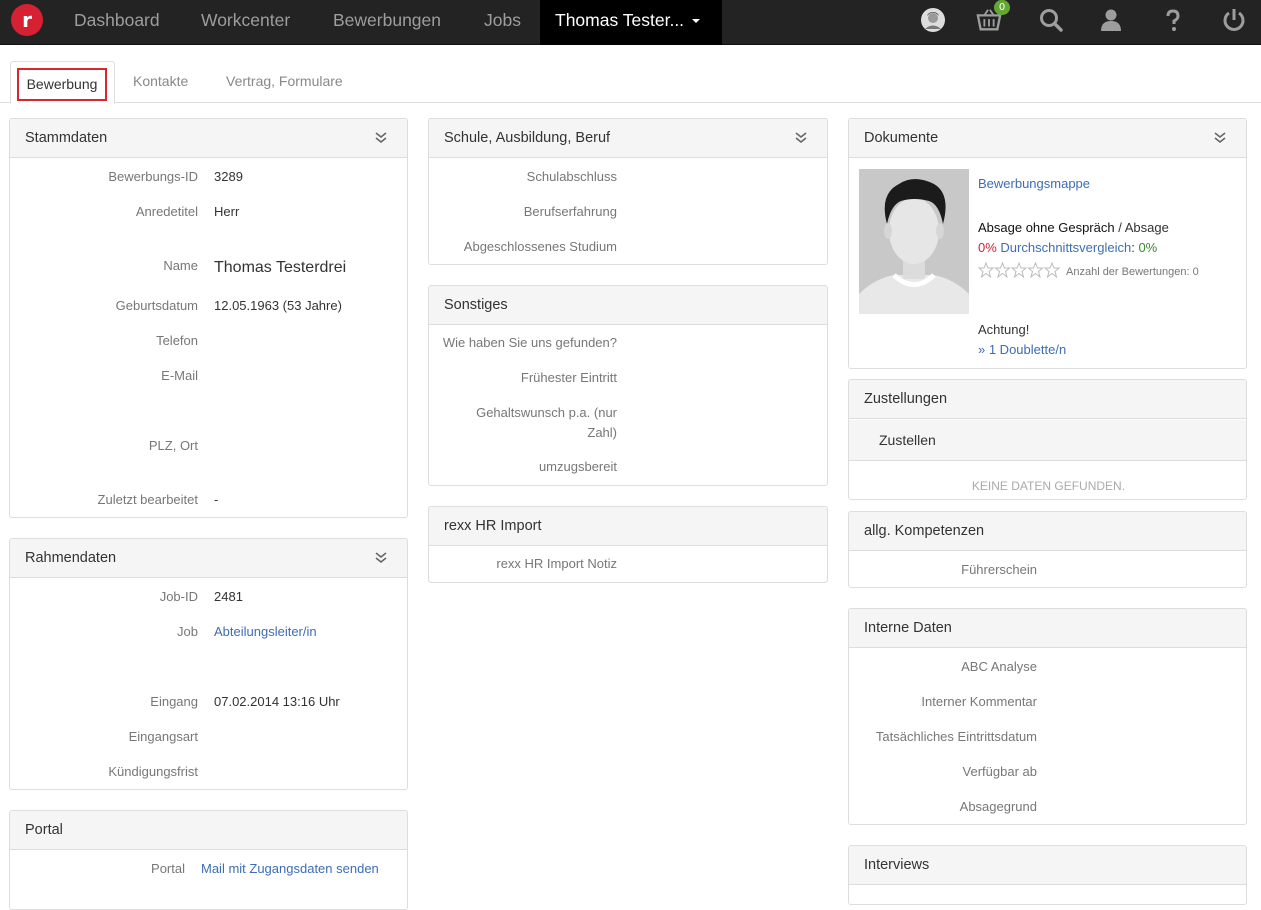 Image resolution: width=1261 pixels, height=910 pixels. Describe the element at coordinates (999, 666) in the screenshot. I see `label-abc-analyse: ABC Analyse` at that location.